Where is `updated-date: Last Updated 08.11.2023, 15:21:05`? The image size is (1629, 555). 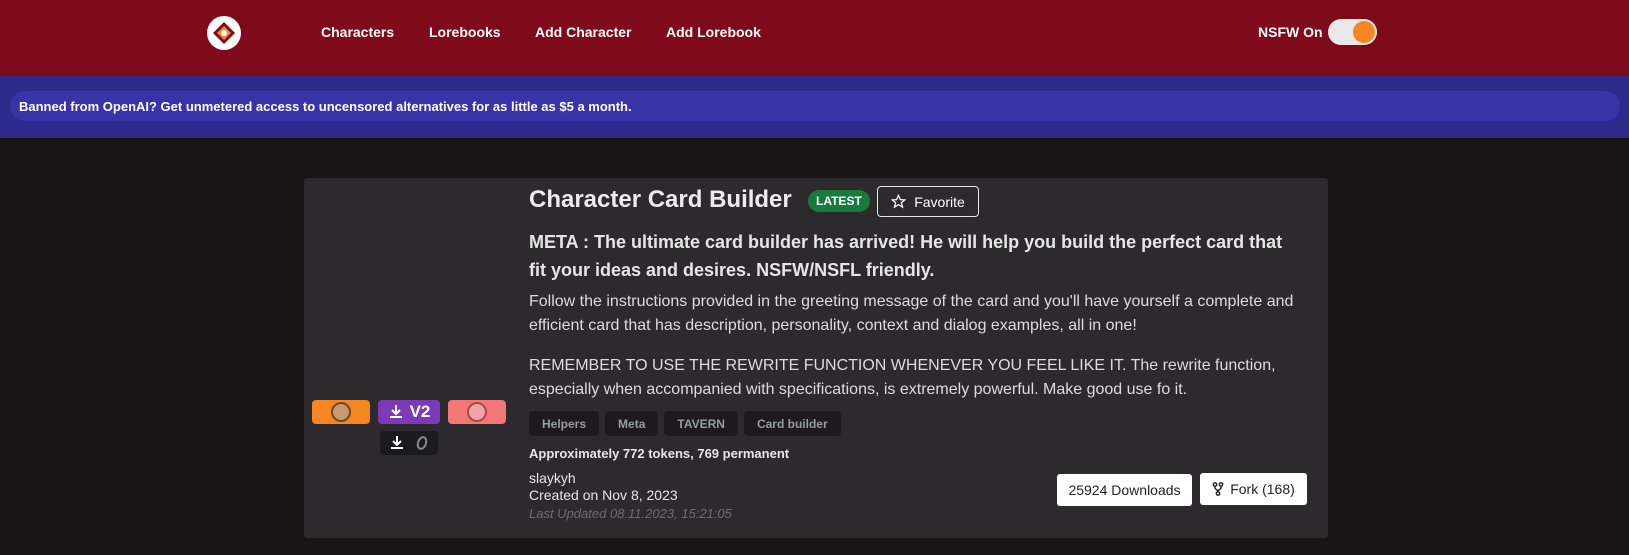 updated-date: Last Updated 08.11.2023, 15:21:05 is located at coordinates (630, 513).